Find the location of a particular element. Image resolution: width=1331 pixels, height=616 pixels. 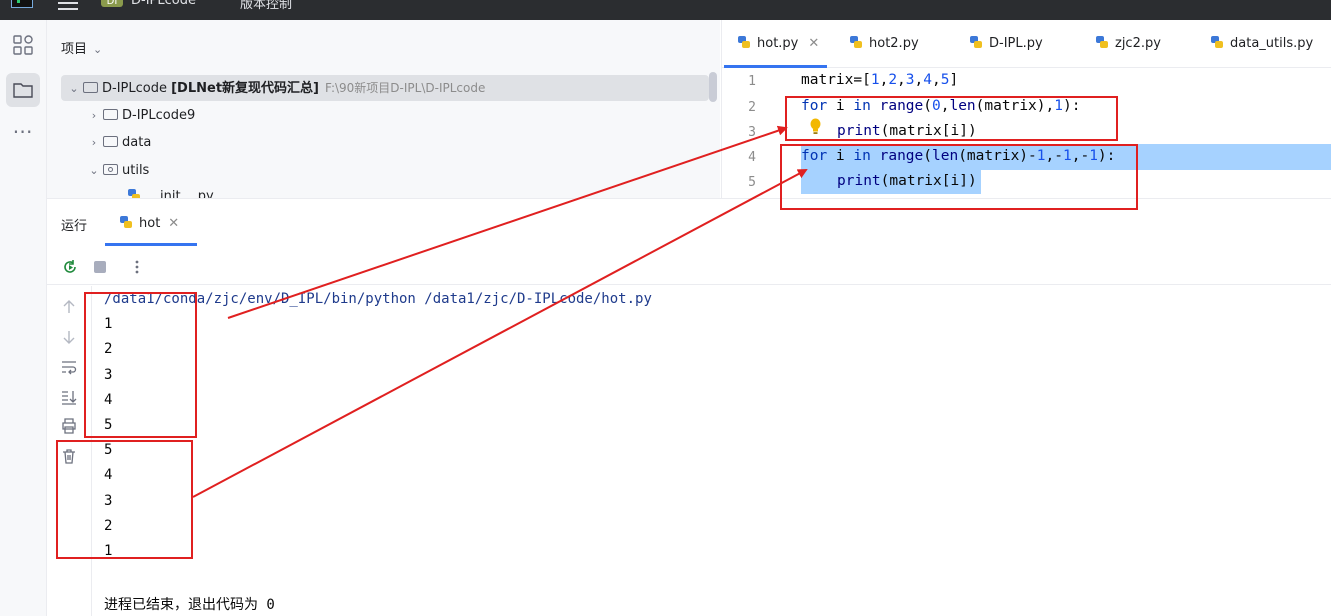

console-output-line: 4 is located at coordinates (108, 400).